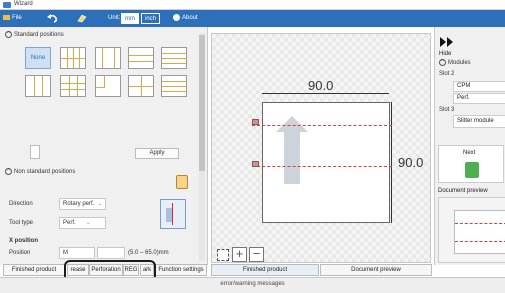  Describe the element at coordinates (82, 223) in the screenshot. I see `tool-type-select: Perf. ⌄` at that location.